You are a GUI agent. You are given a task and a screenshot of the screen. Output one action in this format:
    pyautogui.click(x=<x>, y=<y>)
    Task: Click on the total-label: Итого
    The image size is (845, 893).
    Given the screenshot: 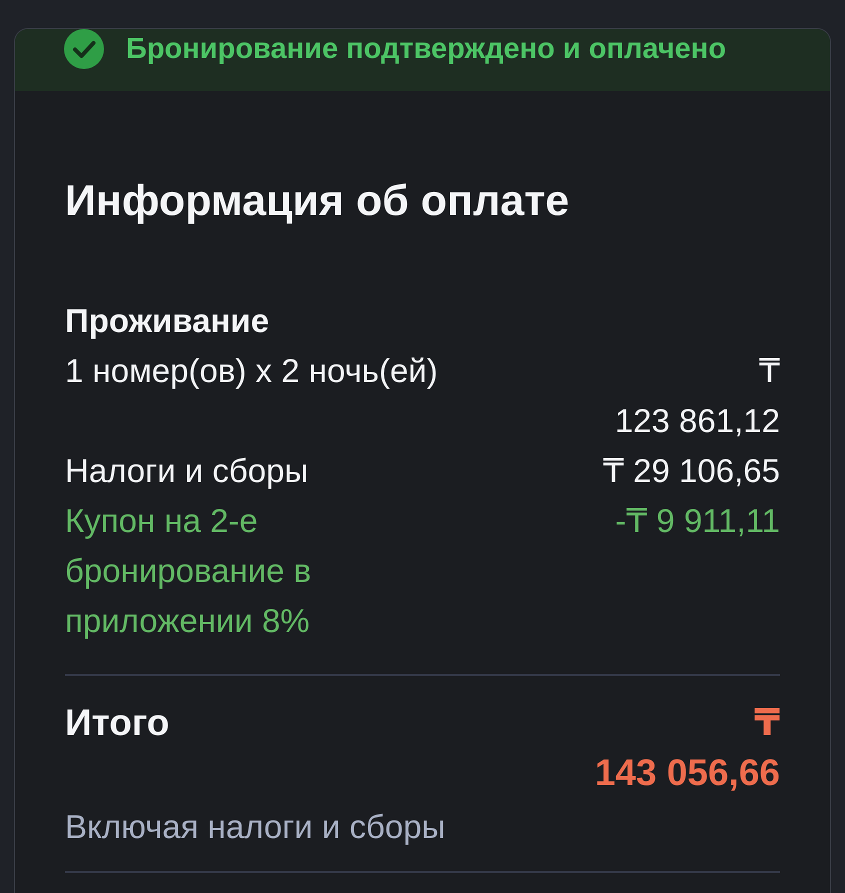 What is the action you would take?
    pyautogui.click(x=117, y=723)
    